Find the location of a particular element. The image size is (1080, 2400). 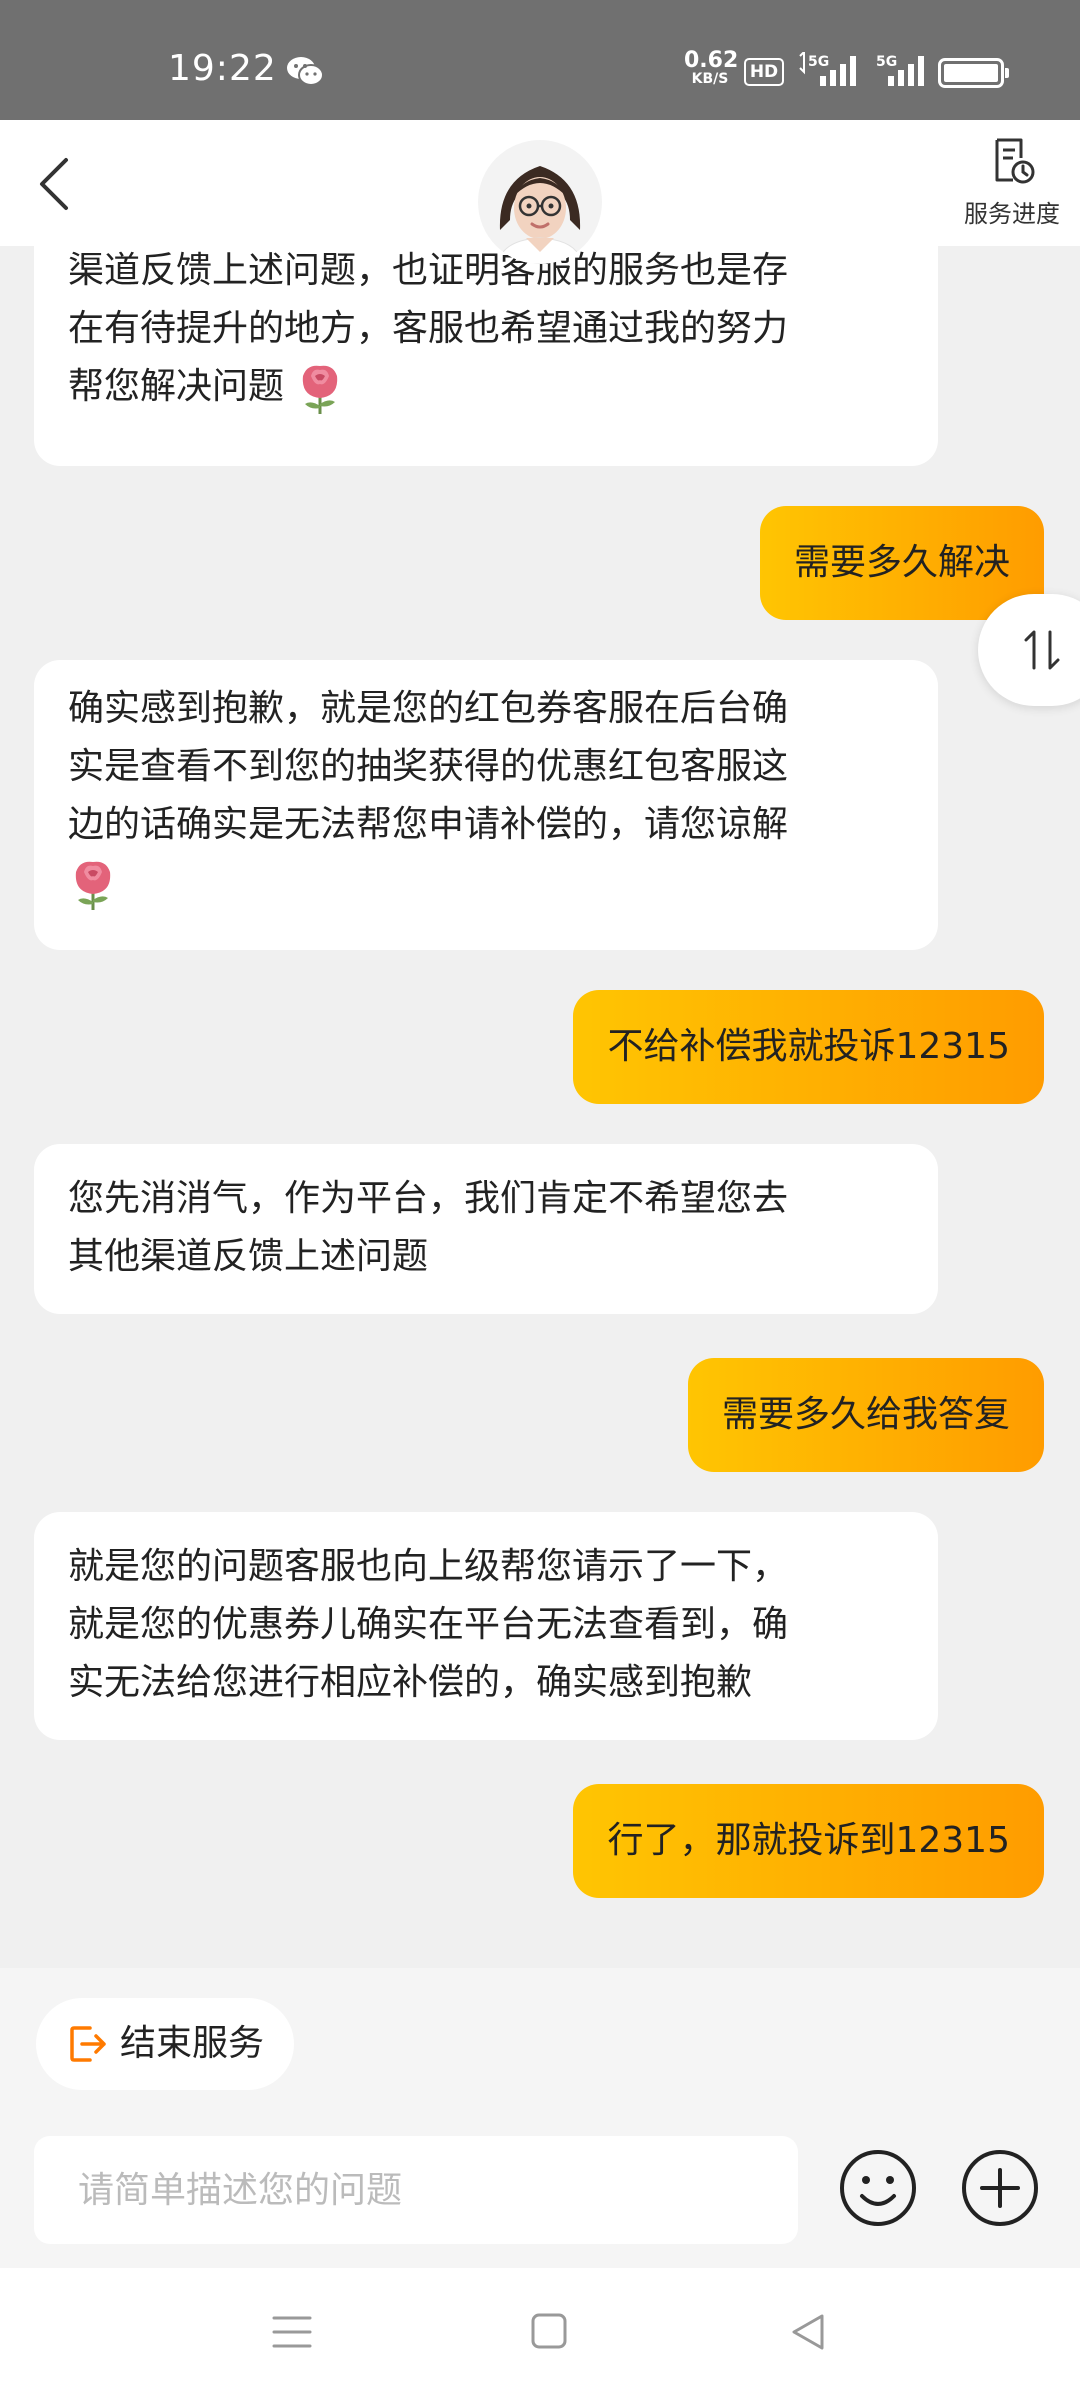

exit-icon is located at coordinates (88, 2044).